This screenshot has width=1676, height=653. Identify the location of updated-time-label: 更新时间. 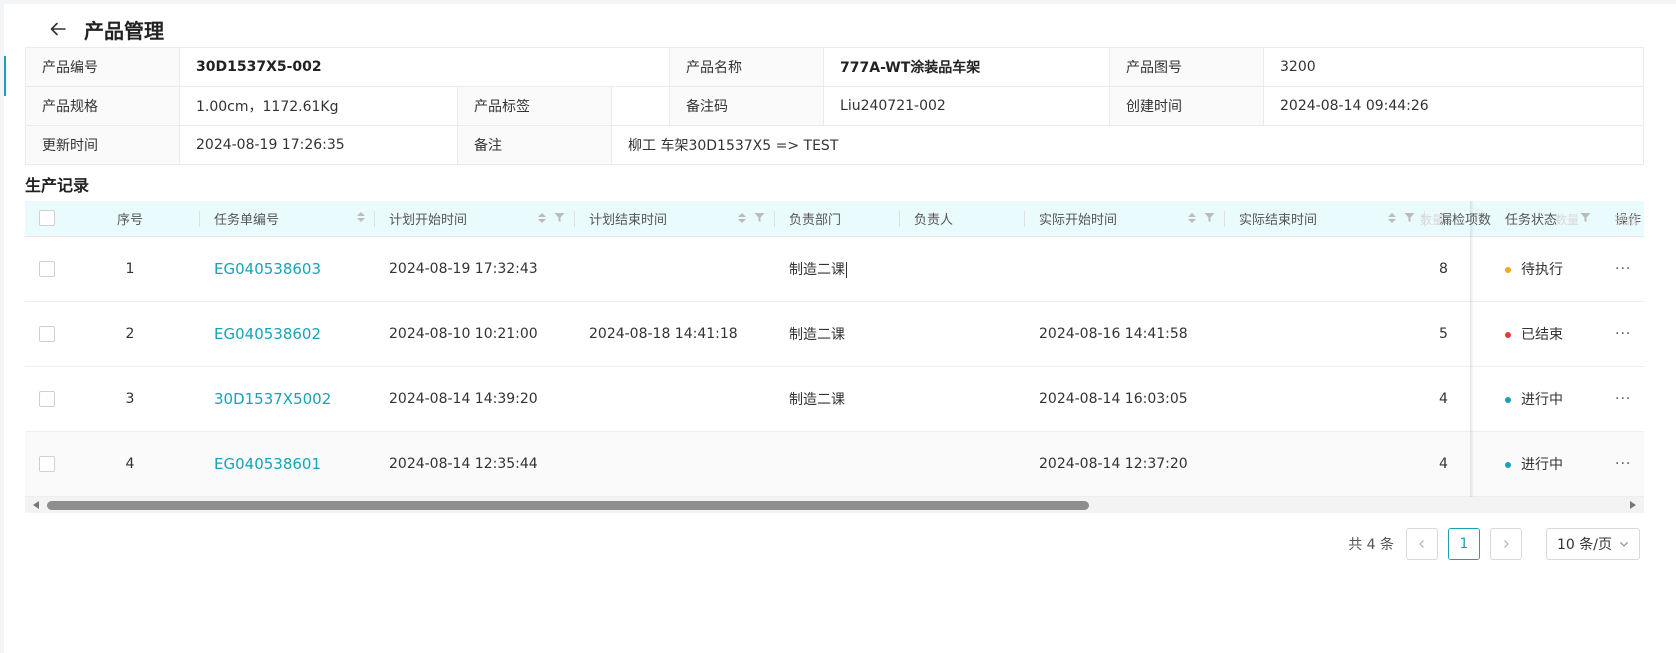
(102, 145).